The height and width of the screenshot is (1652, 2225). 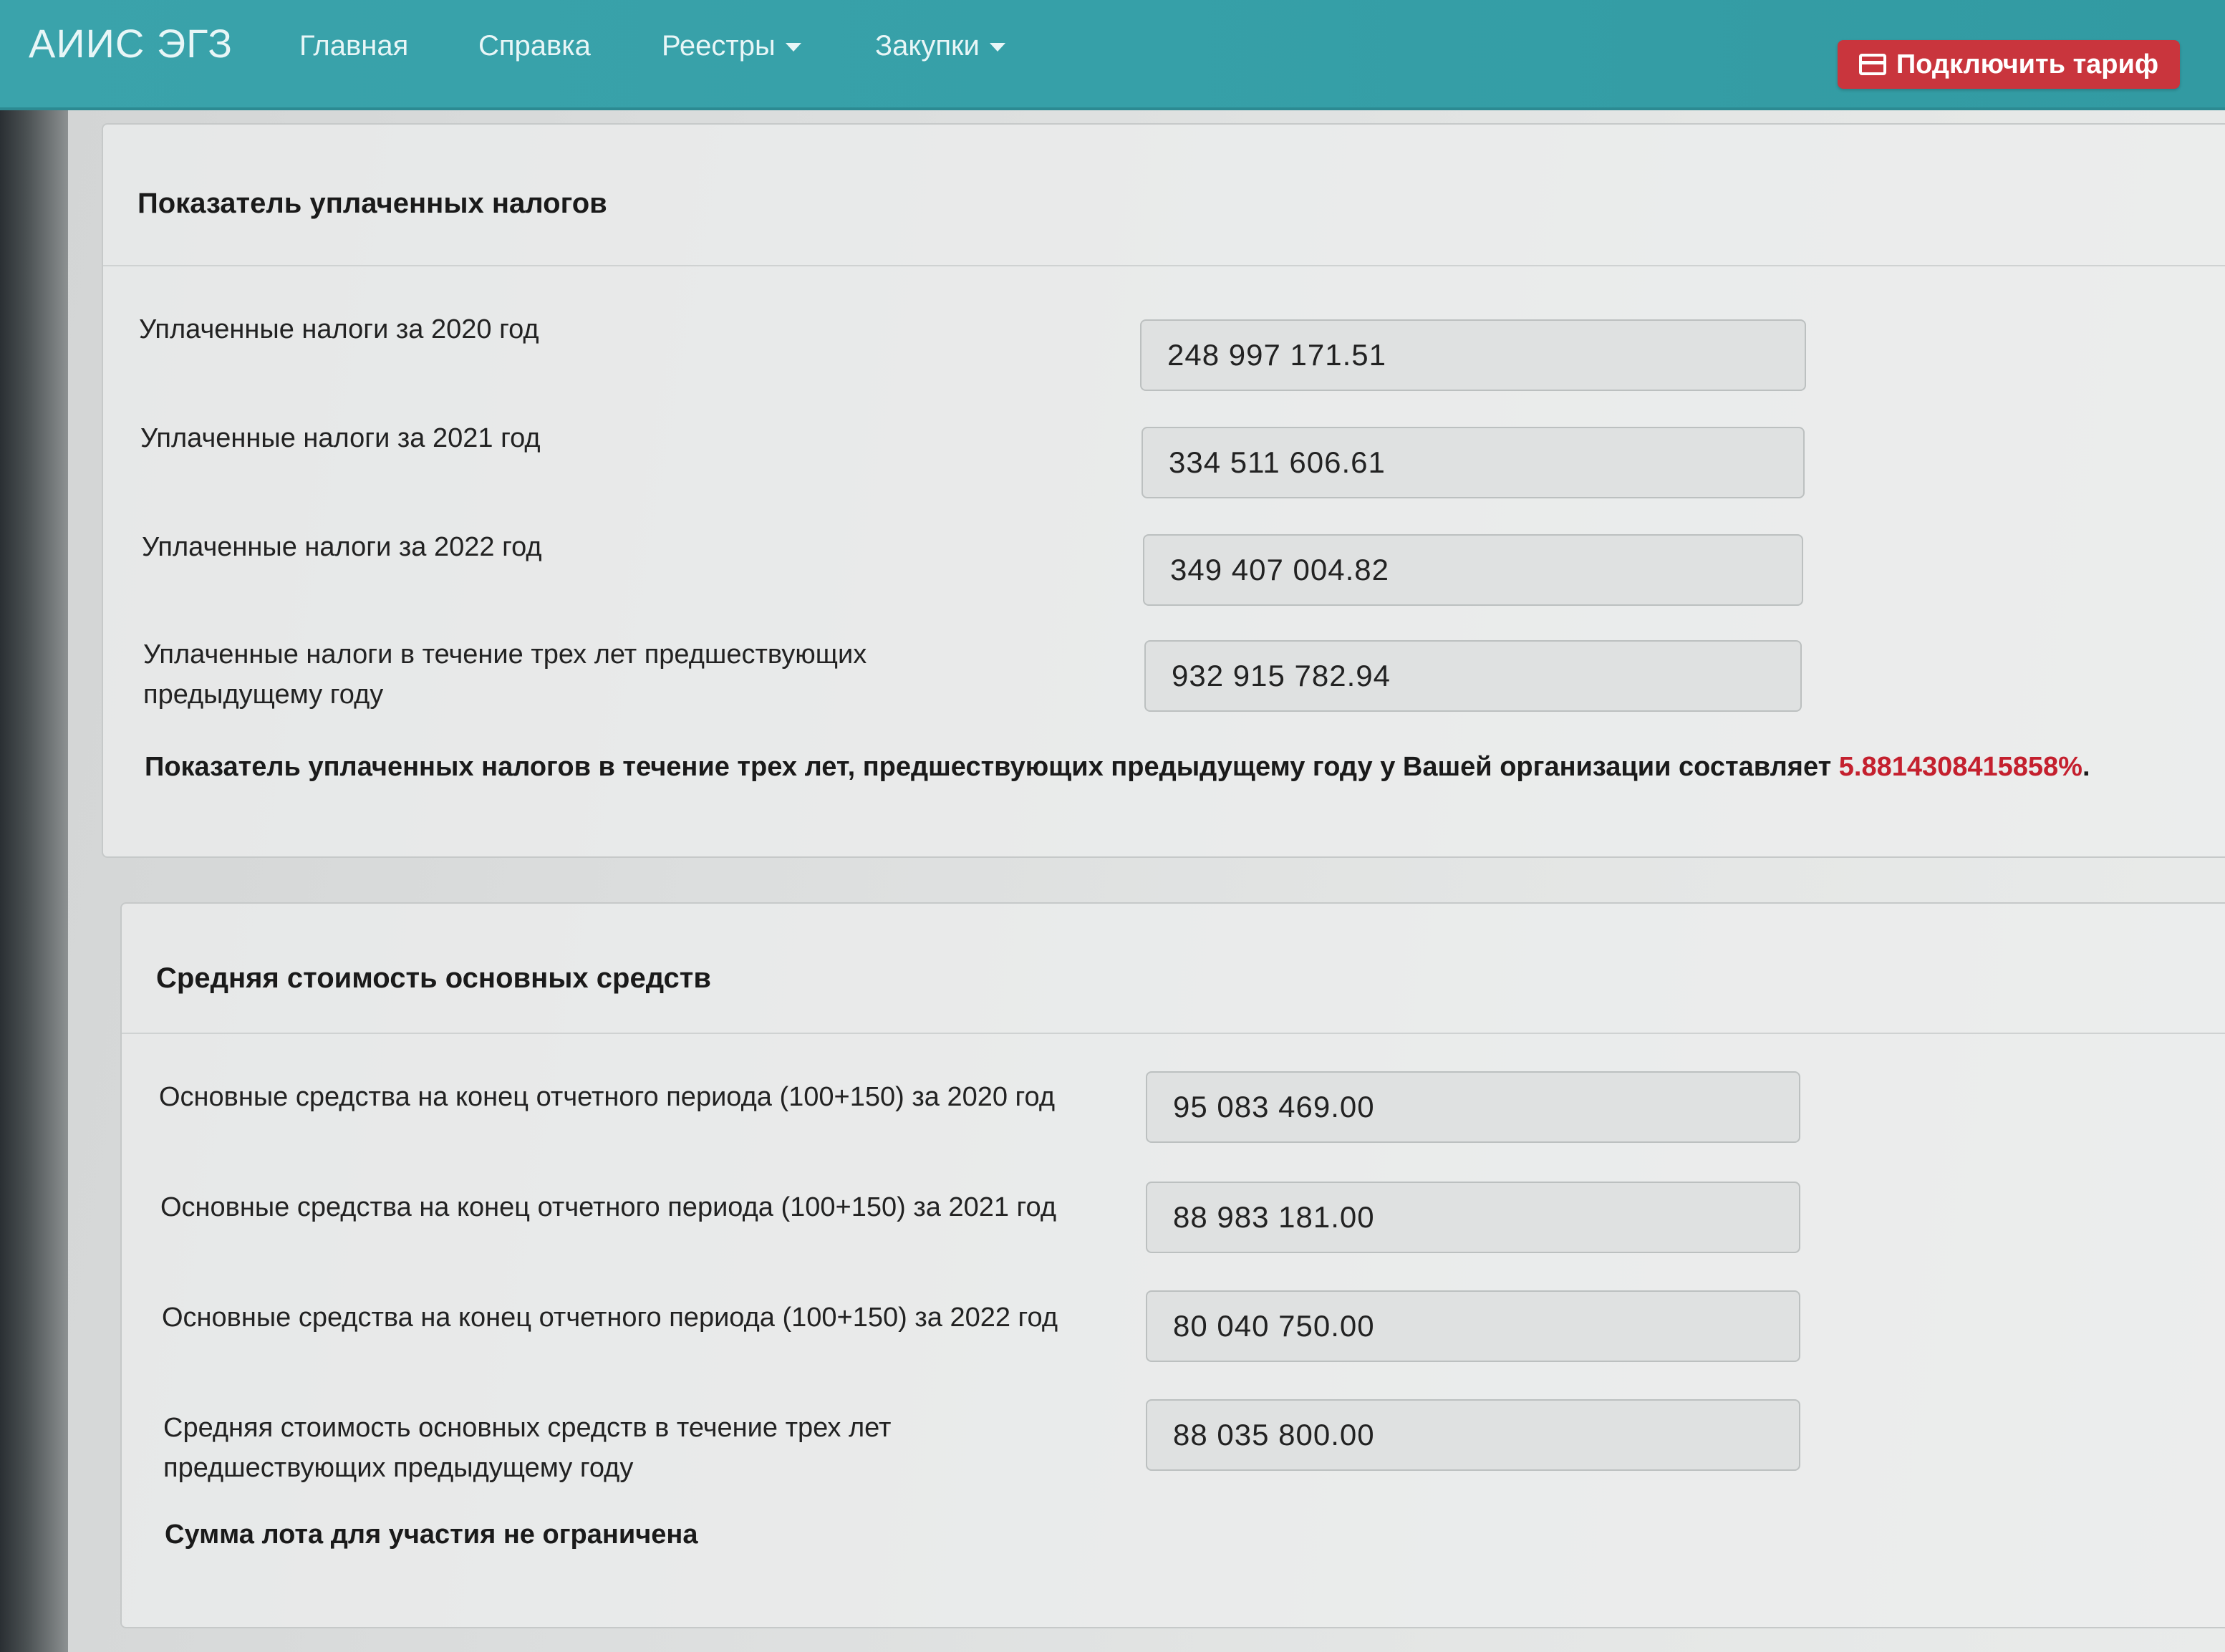 I want to click on tax-2021-field: 334 511 606.61, so click(x=1473, y=463).